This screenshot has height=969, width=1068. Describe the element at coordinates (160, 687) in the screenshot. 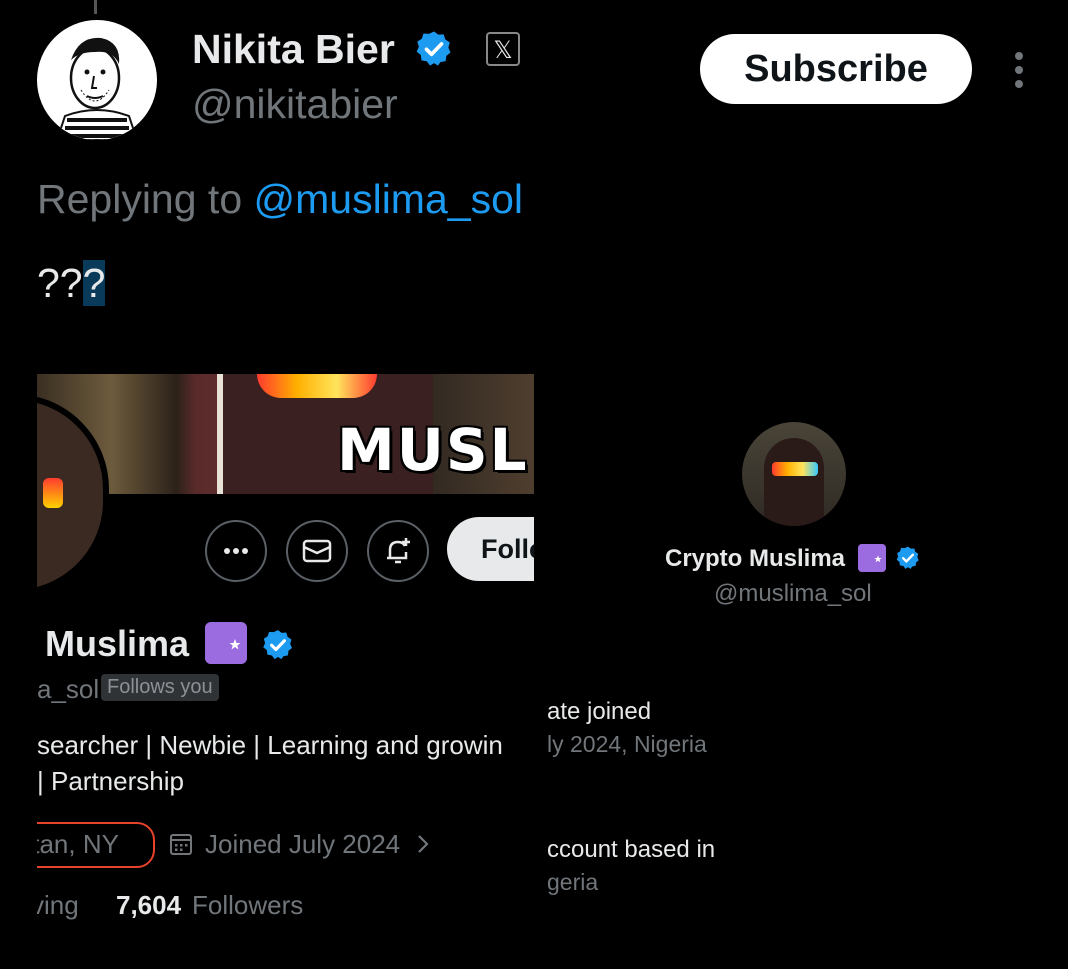

I see `follows-you-badge: Follows you` at that location.